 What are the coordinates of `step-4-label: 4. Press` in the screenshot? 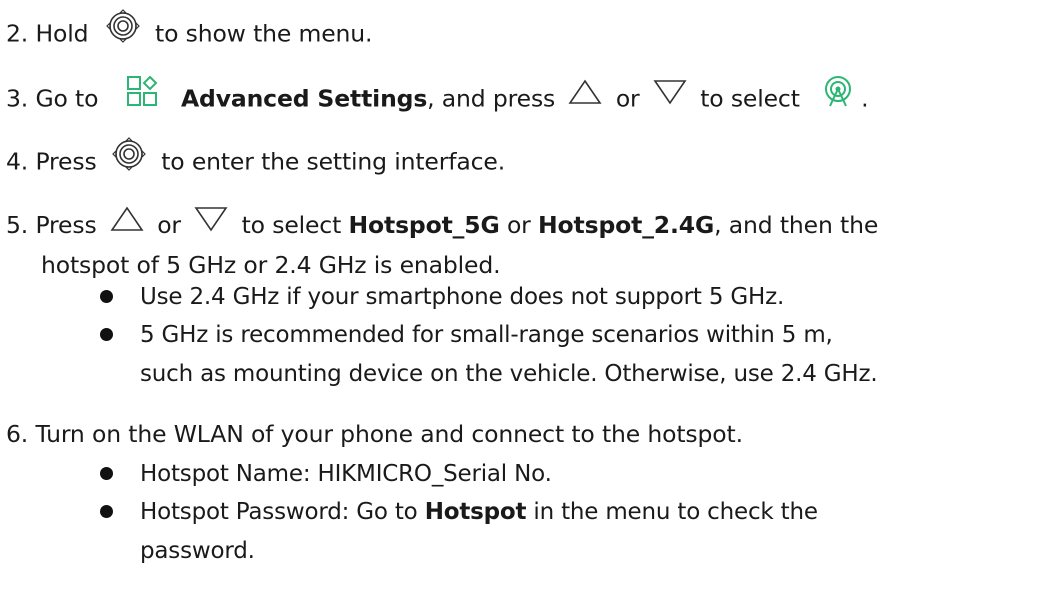 It's located at (51, 161).